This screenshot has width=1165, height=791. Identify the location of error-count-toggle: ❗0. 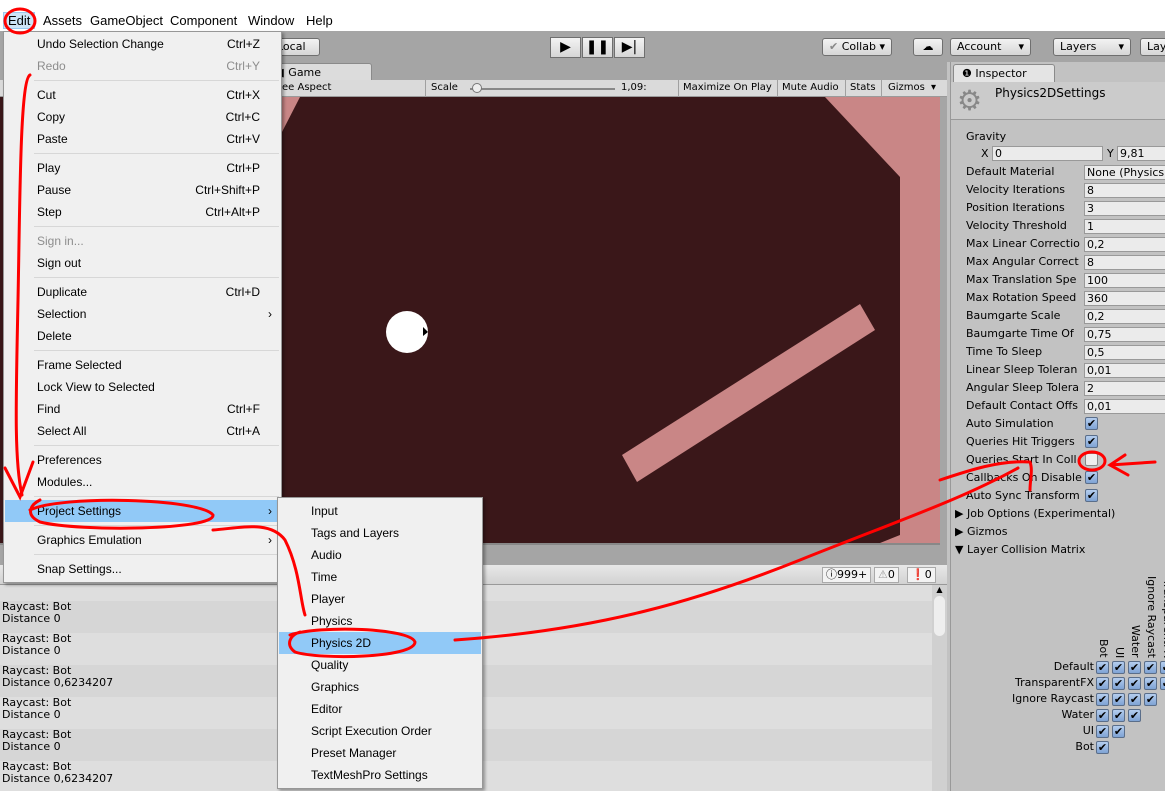
(921, 575).